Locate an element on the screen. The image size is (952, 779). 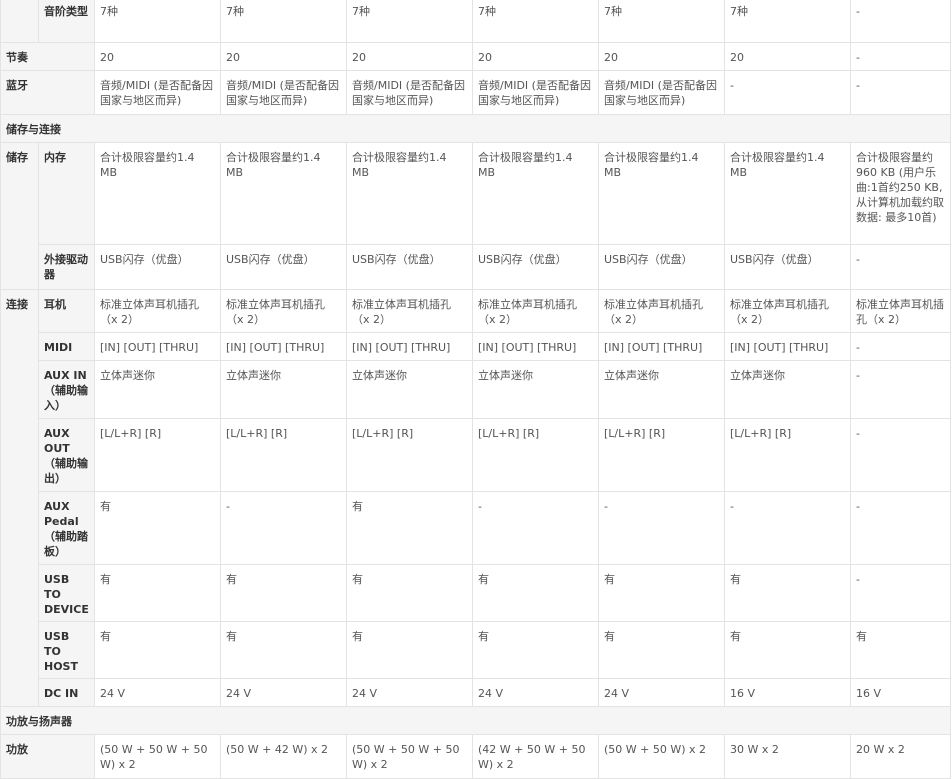
cell-dc-in-6: 16 V is located at coordinates (787, 692).